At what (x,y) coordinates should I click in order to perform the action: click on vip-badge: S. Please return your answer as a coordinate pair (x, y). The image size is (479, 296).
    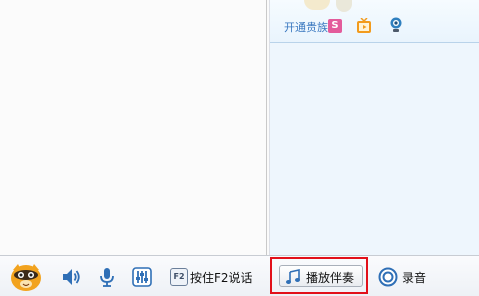
    Looking at the image, I should click on (335, 26).